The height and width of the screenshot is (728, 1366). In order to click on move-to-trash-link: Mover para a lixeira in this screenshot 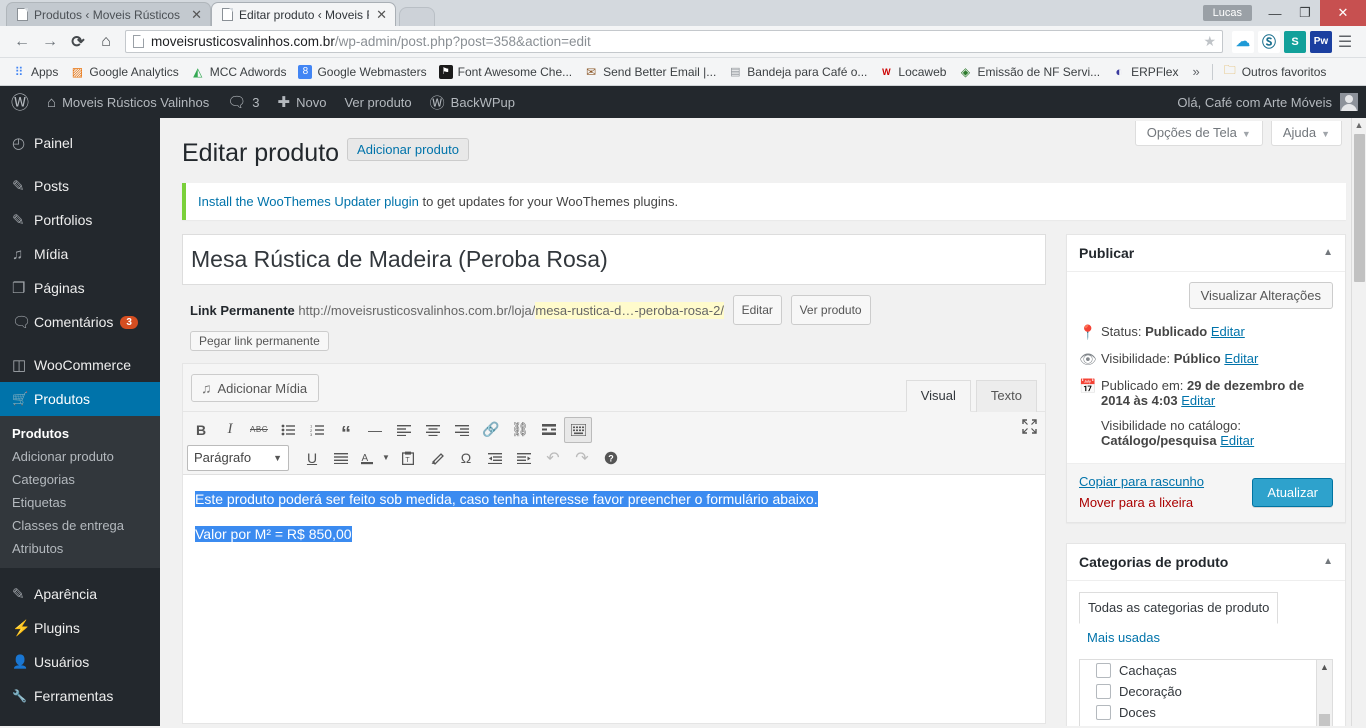, I will do `click(1136, 502)`.